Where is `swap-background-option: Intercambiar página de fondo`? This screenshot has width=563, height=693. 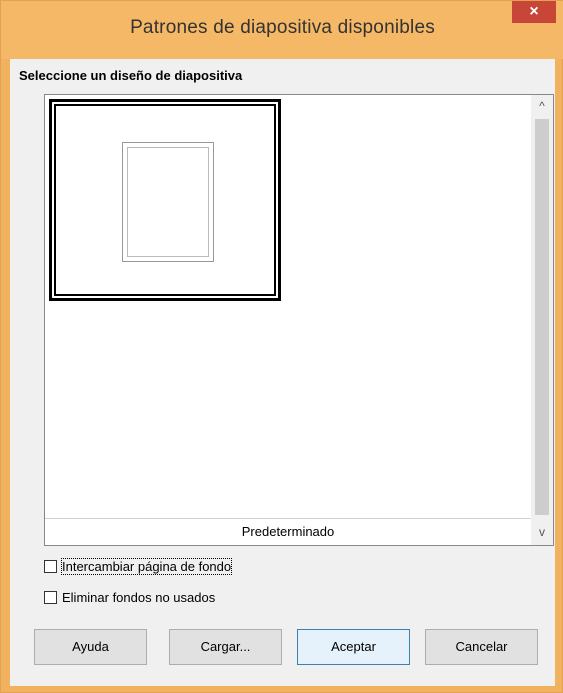 swap-background-option: Intercambiar página de fondo is located at coordinates (138, 566).